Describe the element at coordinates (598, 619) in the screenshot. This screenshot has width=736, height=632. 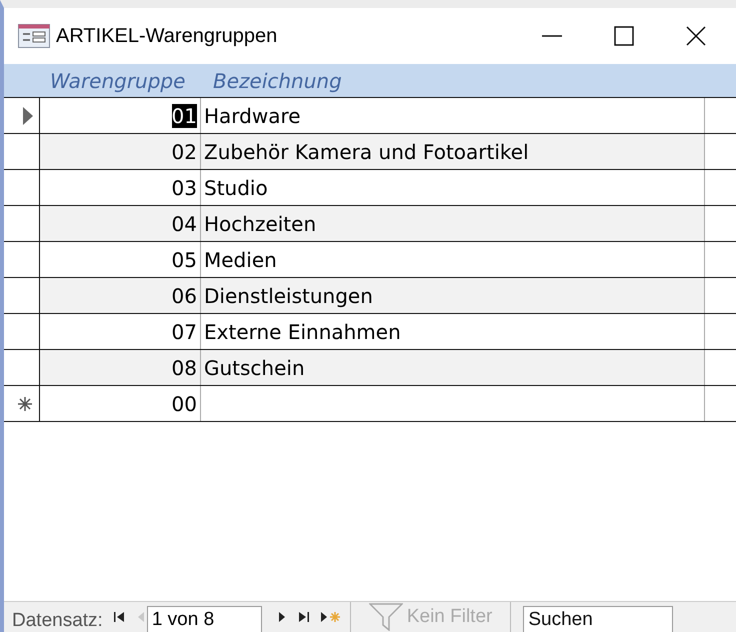
I see `search-field: Suchen` at that location.